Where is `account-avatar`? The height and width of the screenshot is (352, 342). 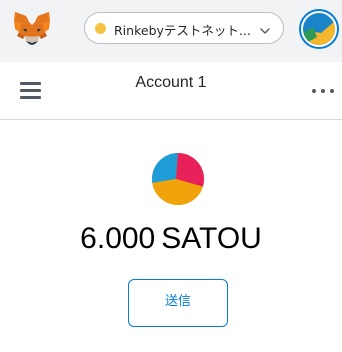 account-avatar is located at coordinates (319, 29).